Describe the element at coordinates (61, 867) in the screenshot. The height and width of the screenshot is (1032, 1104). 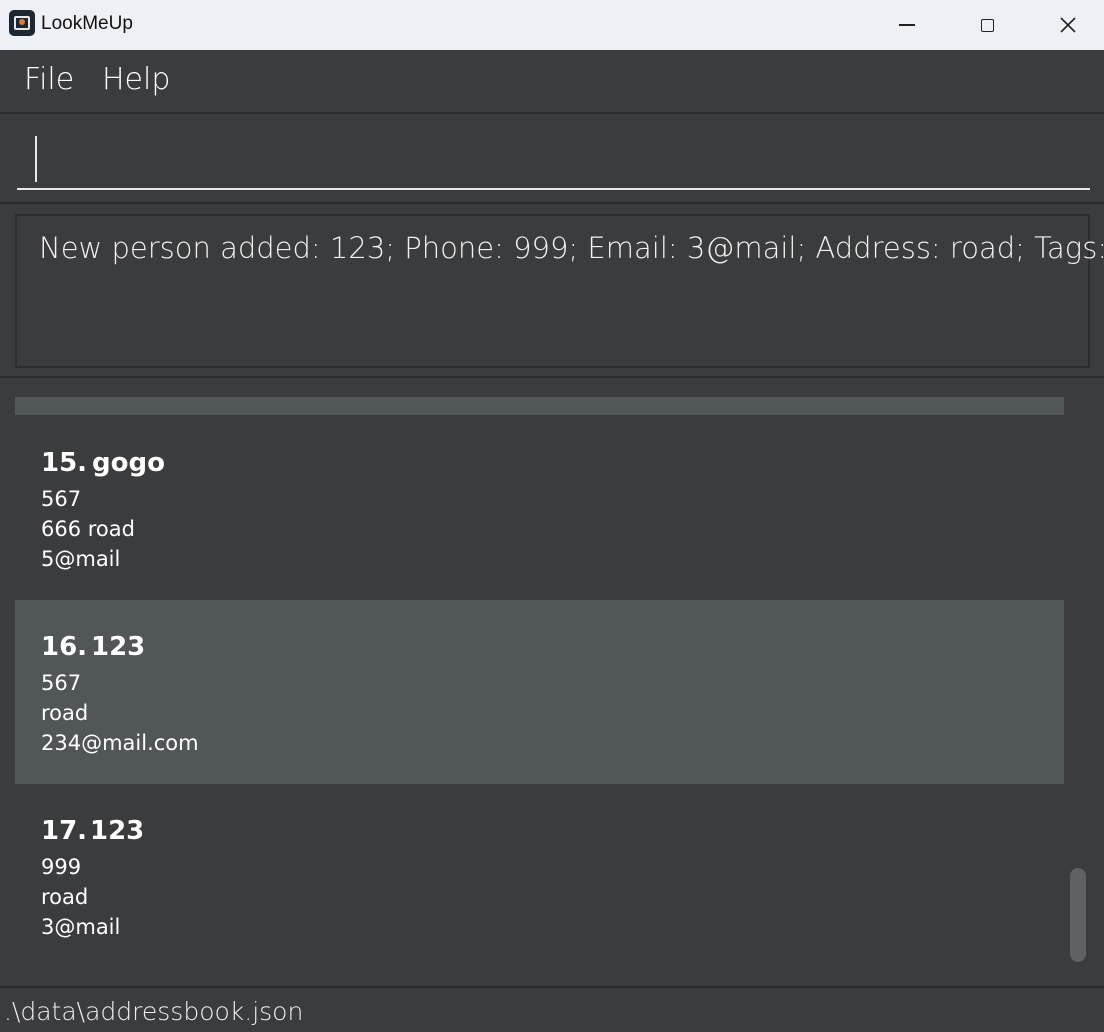
I see `person-phone: 999` at that location.